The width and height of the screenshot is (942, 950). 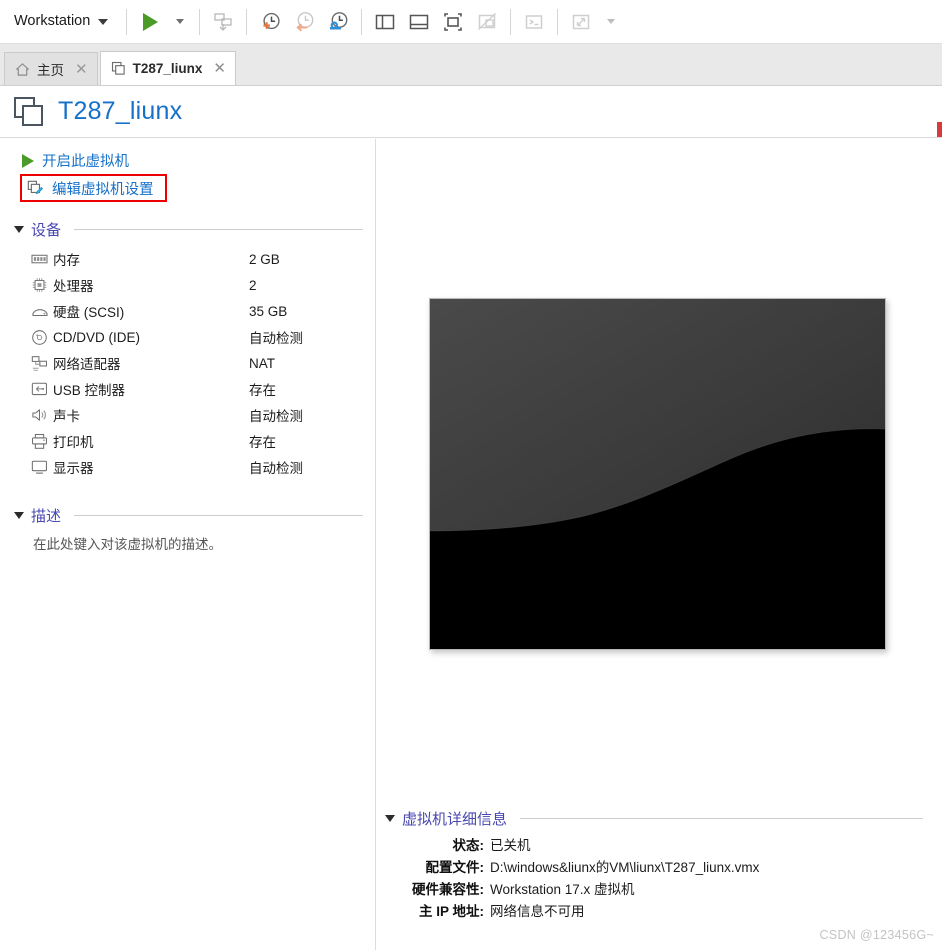 What do you see at coordinates (73, 468) in the screenshot?
I see `device-name: 显示器` at bounding box center [73, 468].